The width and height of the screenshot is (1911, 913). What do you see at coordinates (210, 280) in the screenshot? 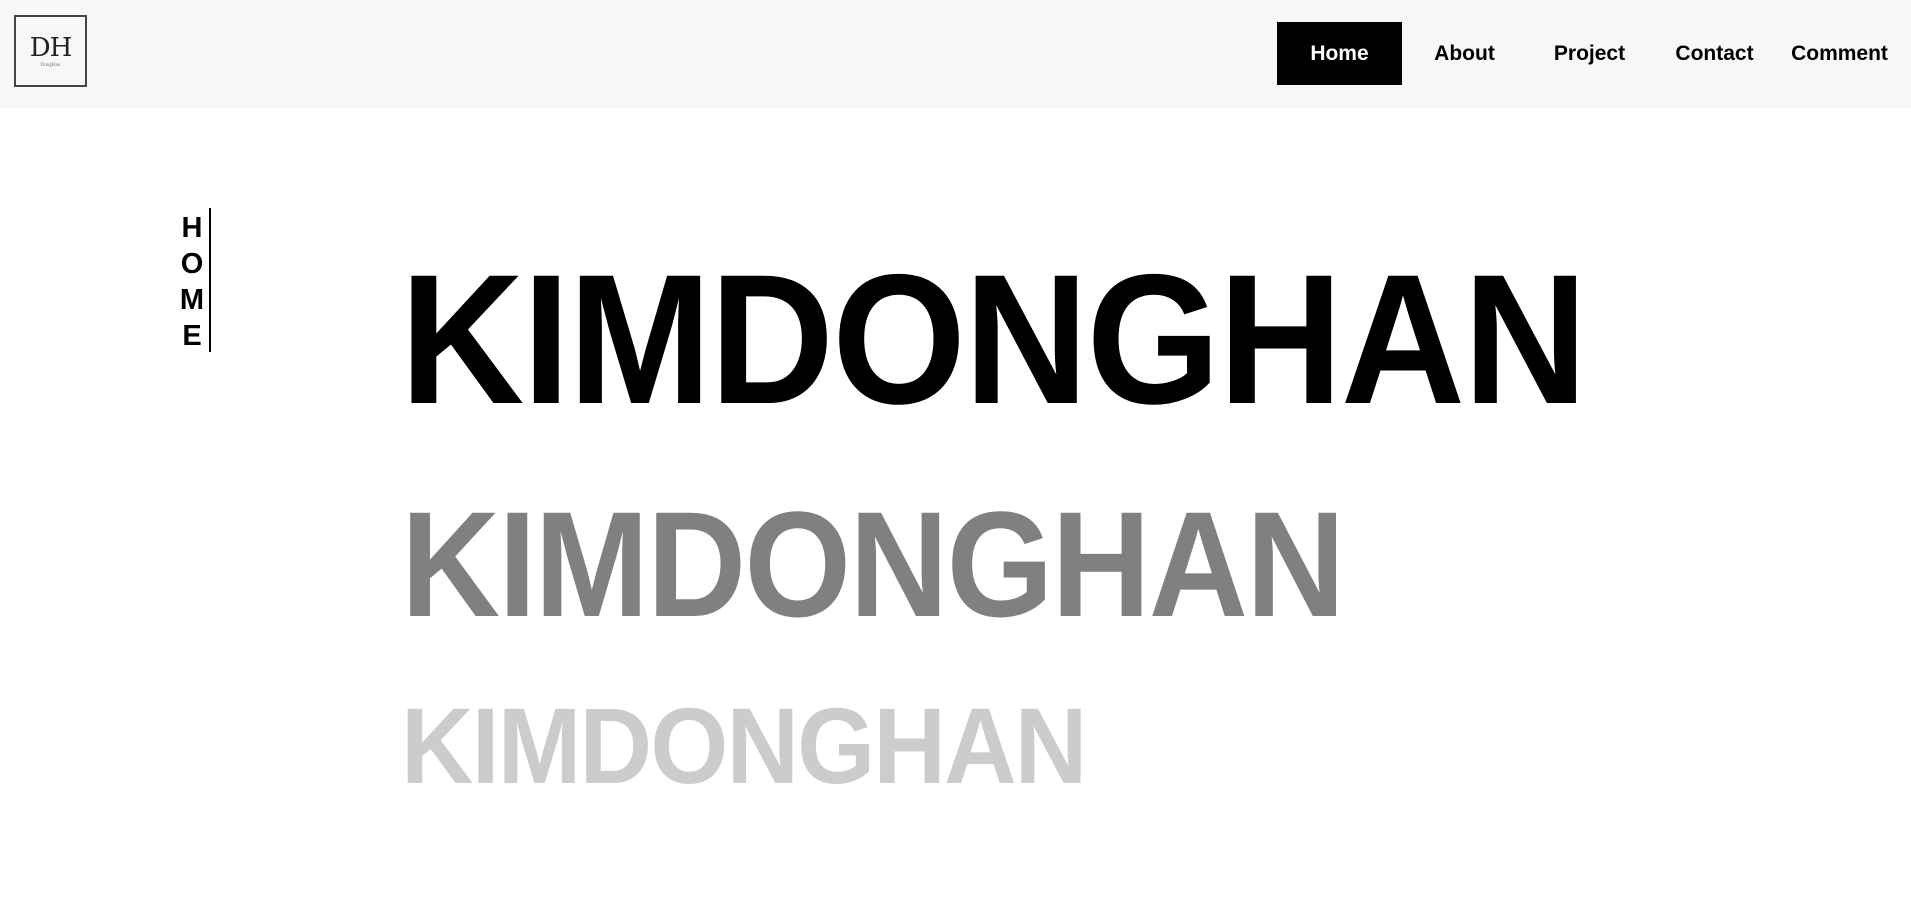
I see `section-label-divider` at bounding box center [210, 280].